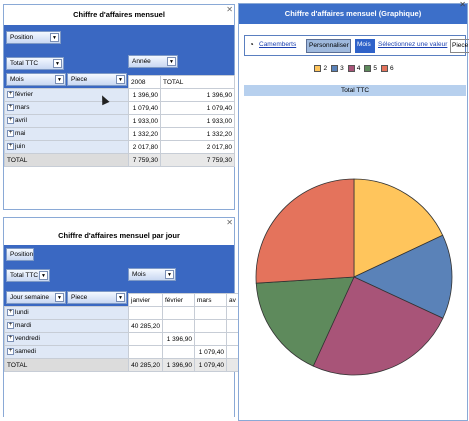 The width and height of the screenshot is (469, 421). Describe the element at coordinates (277, 46) in the screenshot. I see `chart-type-link: Camemberts` at that location.